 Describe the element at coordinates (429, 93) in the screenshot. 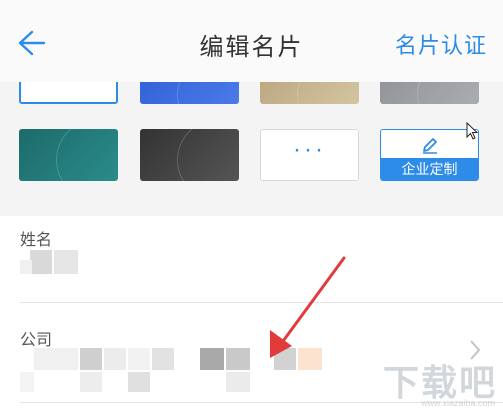

I see `template-gray` at that location.